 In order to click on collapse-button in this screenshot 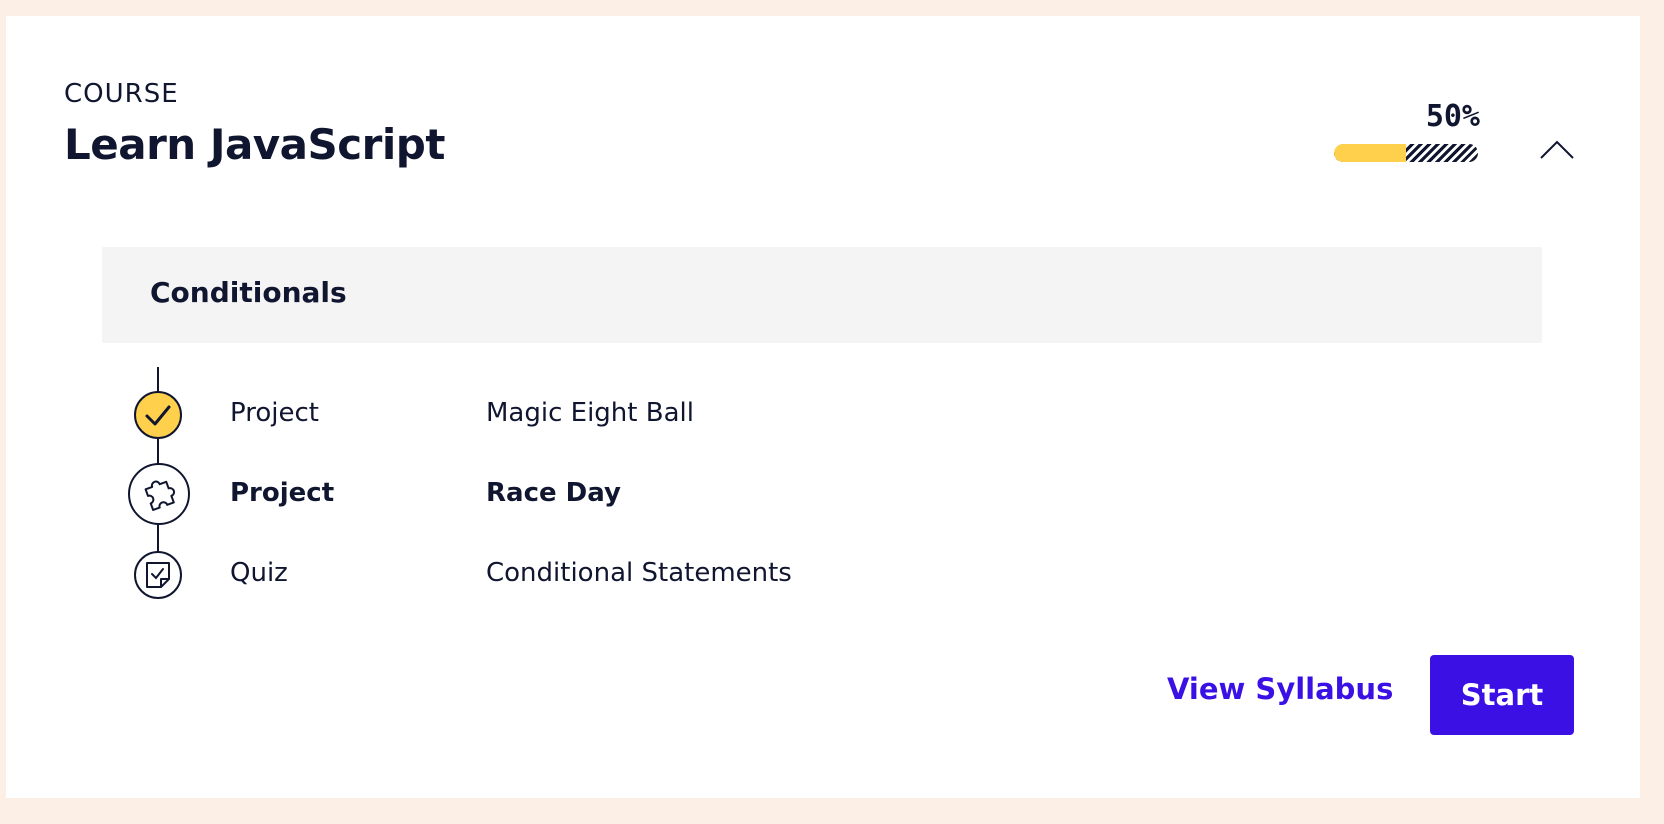, I will do `click(1557, 149)`.